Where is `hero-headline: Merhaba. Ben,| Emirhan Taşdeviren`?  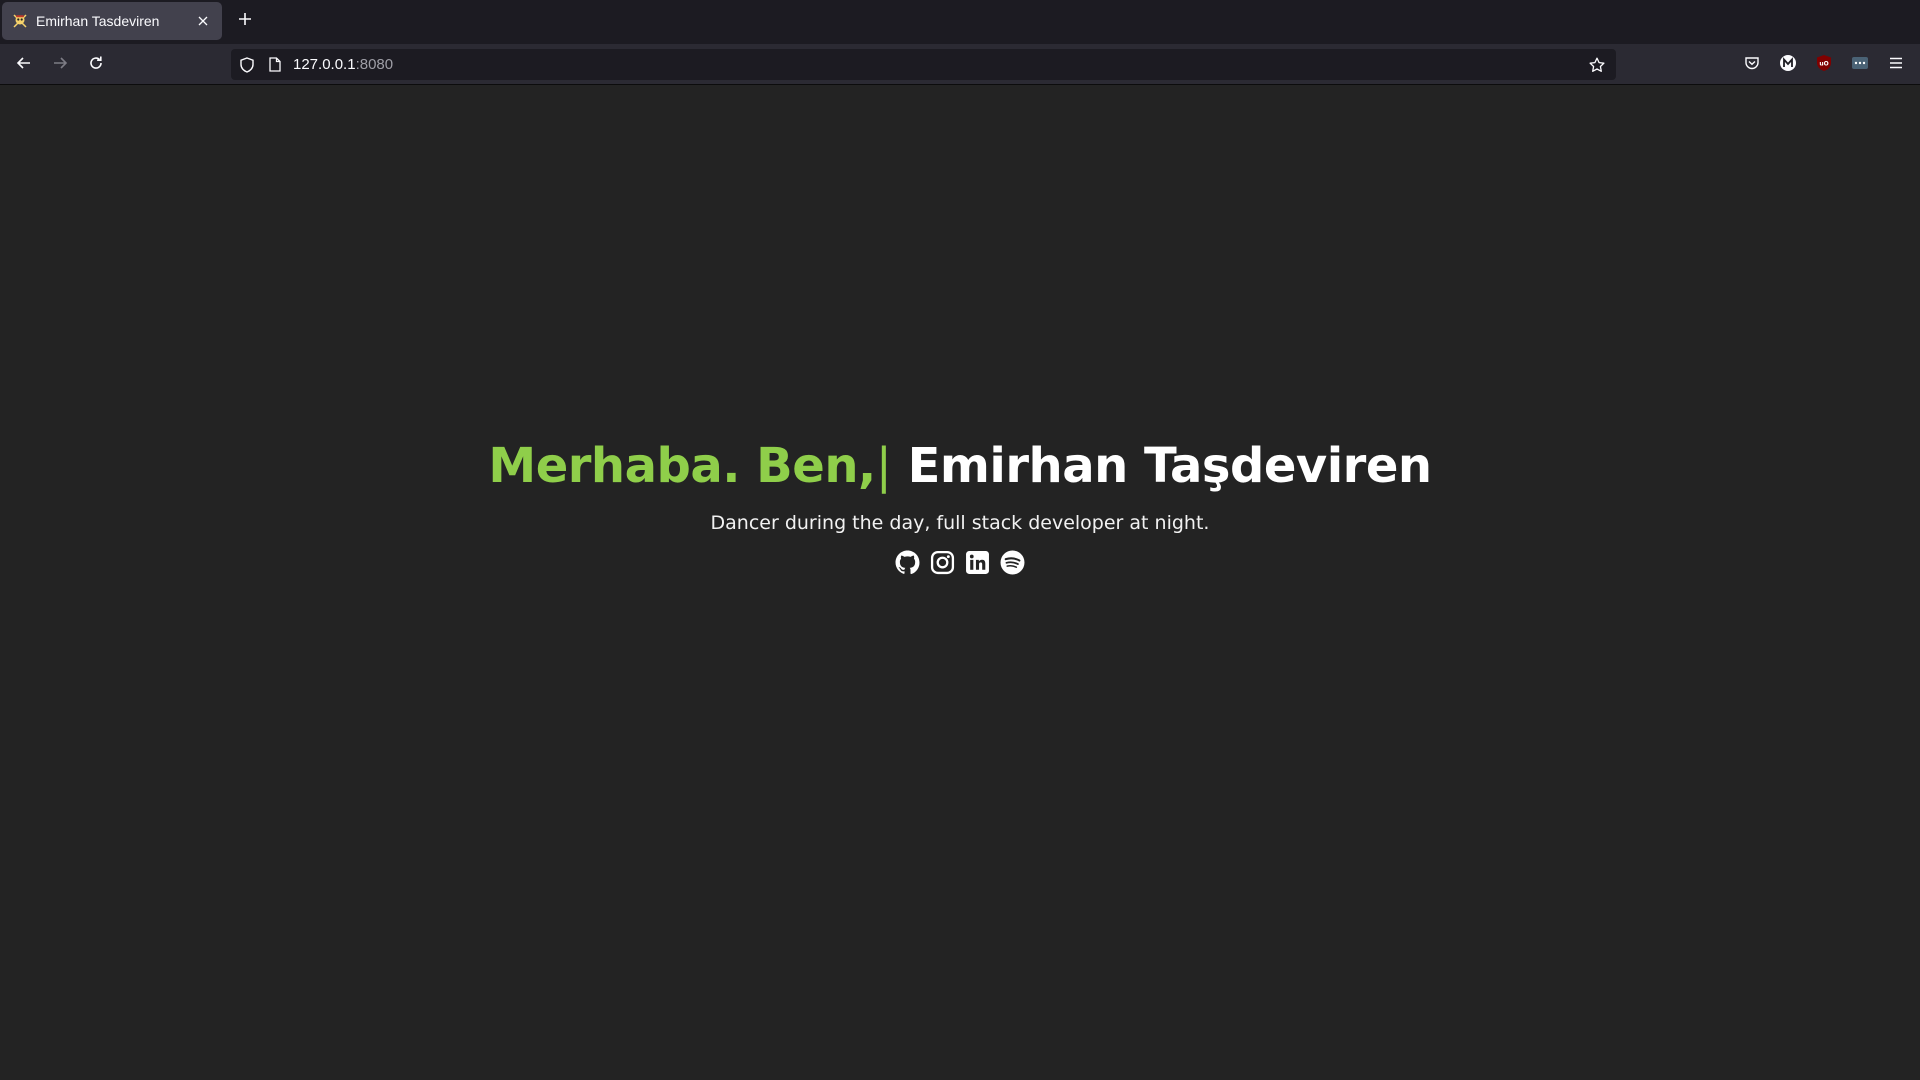
hero-headline: Merhaba. Ben,| Emirhan Taşdeviren is located at coordinates (960, 466).